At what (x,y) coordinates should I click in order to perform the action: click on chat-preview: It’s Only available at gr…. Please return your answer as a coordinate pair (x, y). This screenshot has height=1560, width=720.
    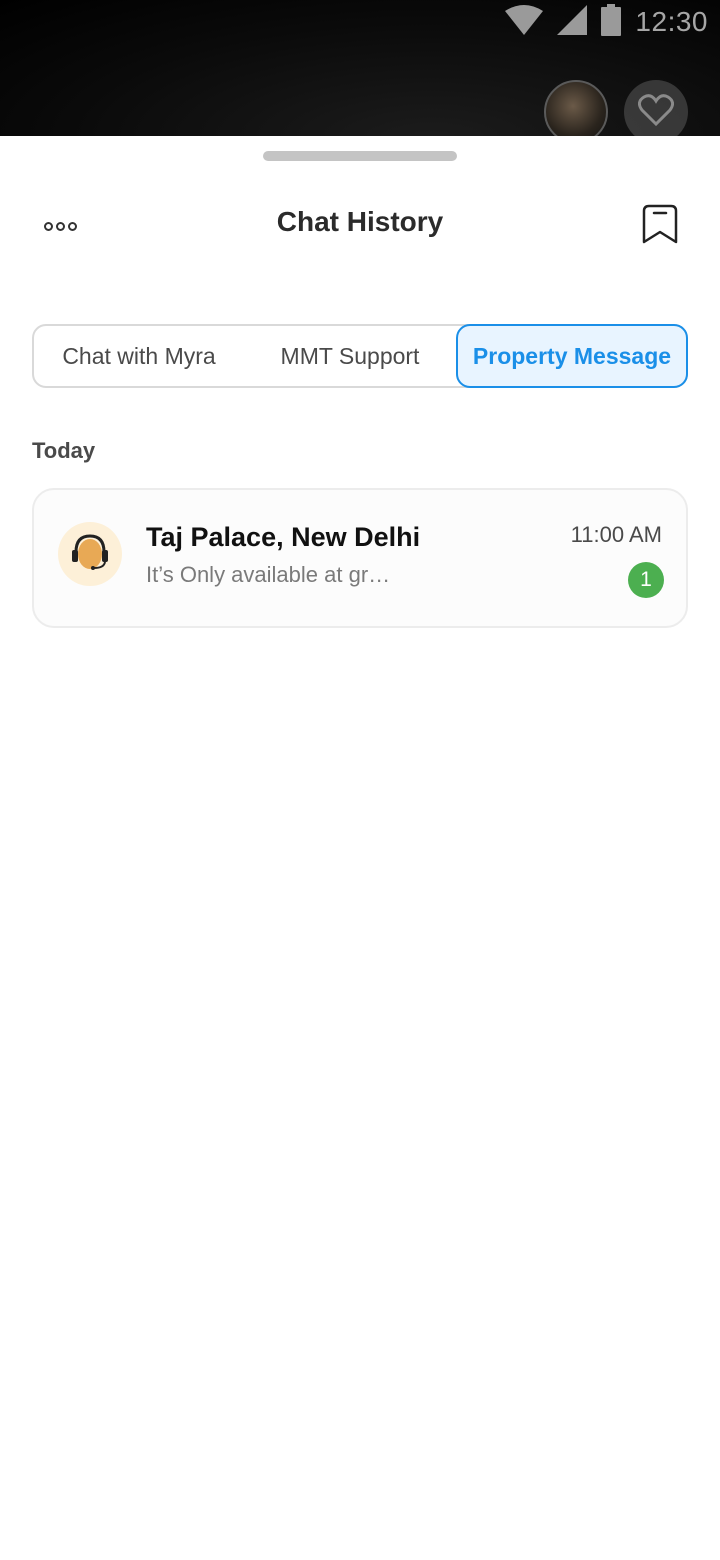
    Looking at the image, I should click on (268, 574).